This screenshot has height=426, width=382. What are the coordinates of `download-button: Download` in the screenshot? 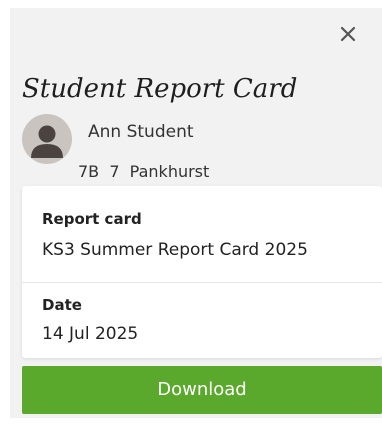 It's located at (202, 390).